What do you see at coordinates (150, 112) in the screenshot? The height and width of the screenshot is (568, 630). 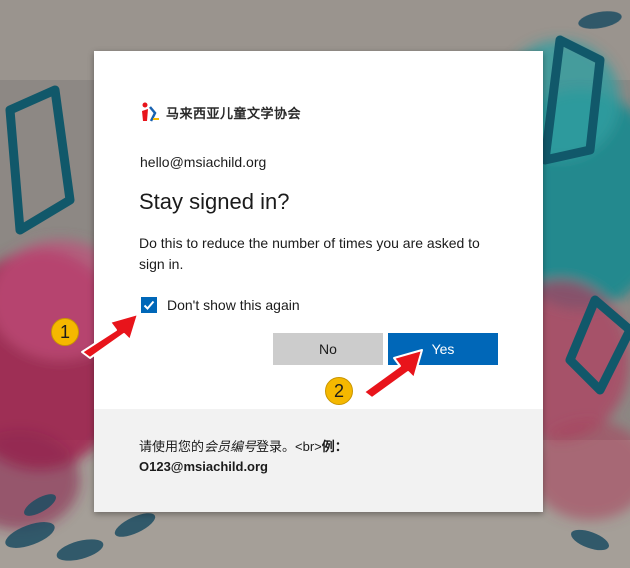 I see `logo-mark-icon` at bounding box center [150, 112].